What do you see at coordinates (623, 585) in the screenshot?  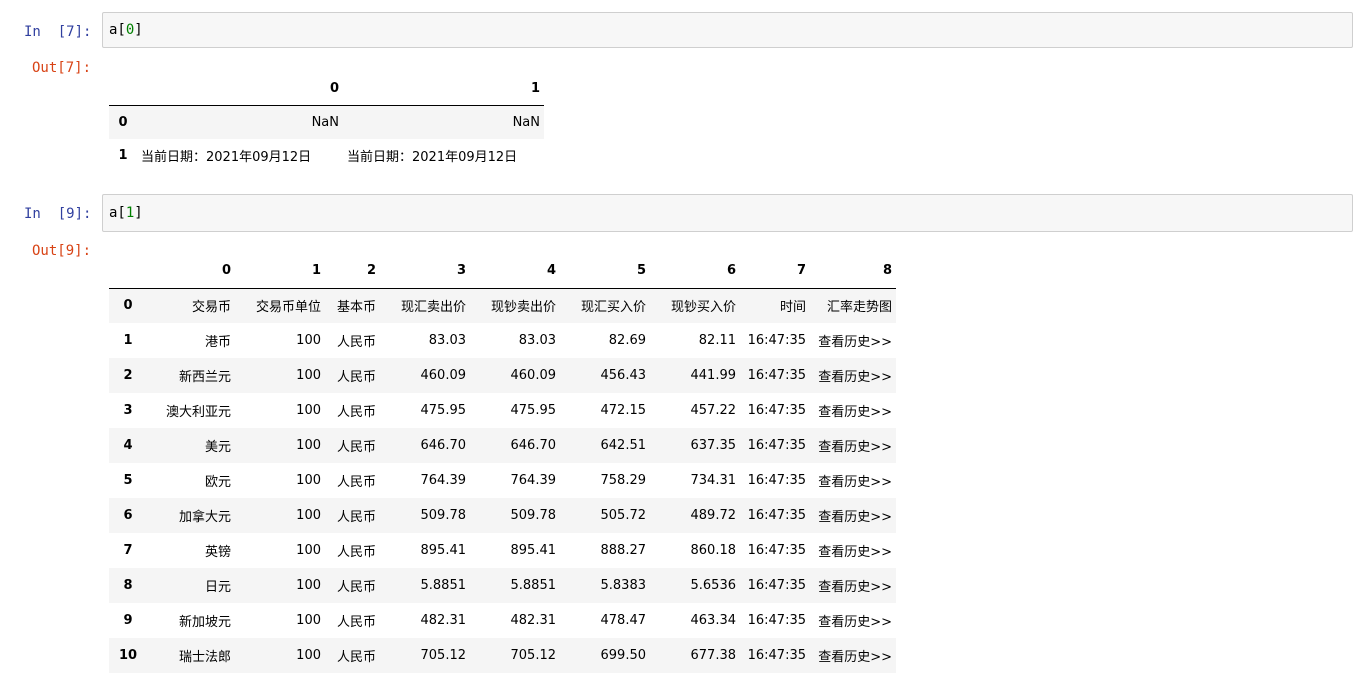 I see `table-cell: 5.8383` at bounding box center [623, 585].